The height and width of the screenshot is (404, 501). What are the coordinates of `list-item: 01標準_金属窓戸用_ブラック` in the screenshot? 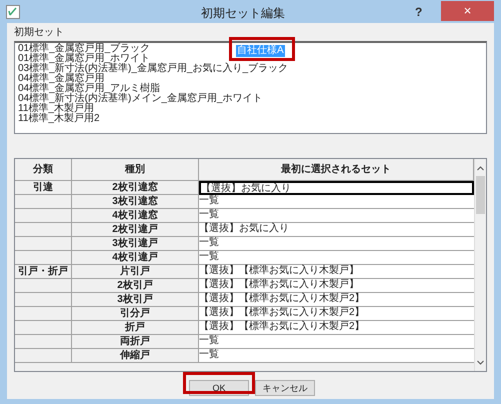 It's located at (84, 49).